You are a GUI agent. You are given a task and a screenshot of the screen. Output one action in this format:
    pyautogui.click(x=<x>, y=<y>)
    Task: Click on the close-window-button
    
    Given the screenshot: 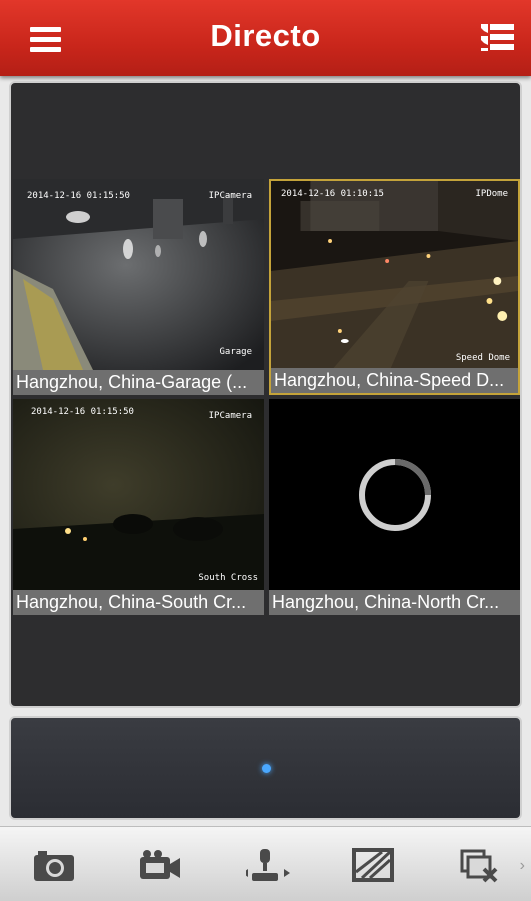 What is the action you would take?
    pyautogui.click(x=480, y=865)
    